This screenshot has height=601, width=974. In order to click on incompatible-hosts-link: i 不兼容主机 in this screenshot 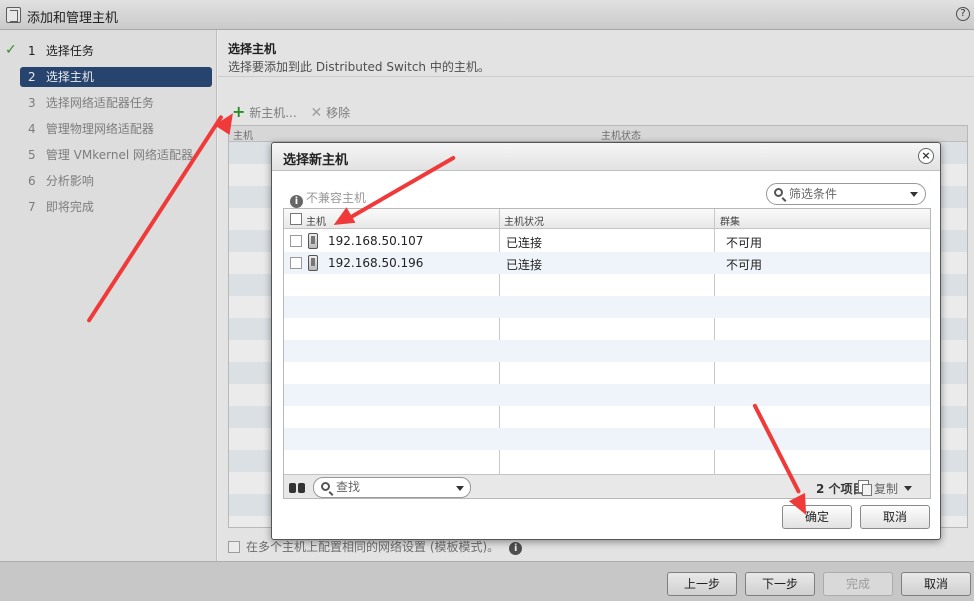, I will do `click(328, 198)`.